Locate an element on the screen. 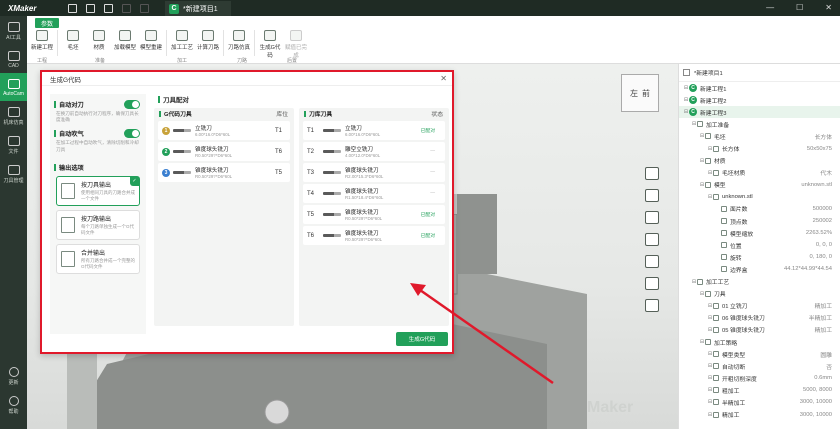 The width and height of the screenshot is (840, 429). tree-node: ⊟ 自动切断否 is located at coordinates (759, 366).